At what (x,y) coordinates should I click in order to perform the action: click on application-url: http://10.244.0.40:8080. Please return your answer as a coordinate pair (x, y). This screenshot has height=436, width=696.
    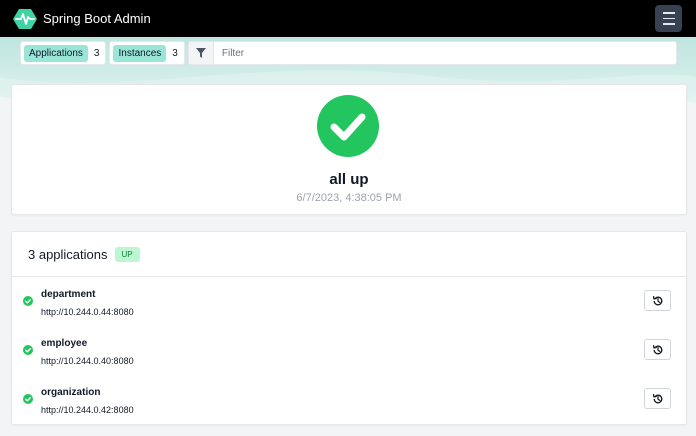
    Looking at the image, I should click on (87, 361).